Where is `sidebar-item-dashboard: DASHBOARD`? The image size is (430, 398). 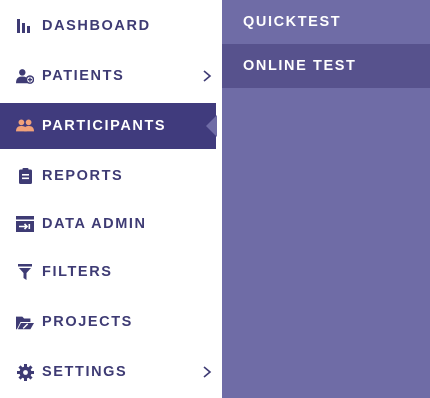 sidebar-item-dashboard: DASHBOARD is located at coordinates (108, 26).